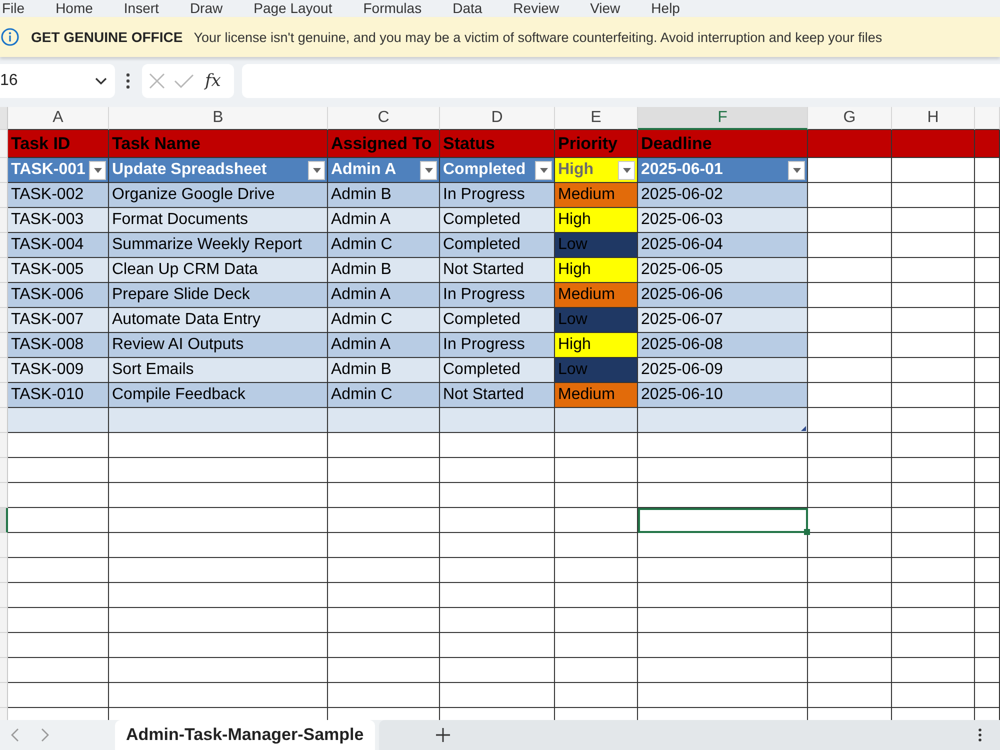 The height and width of the screenshot is (750, 1000). I want to click on table-cell: Review AI Outputs, so click(218, 345).